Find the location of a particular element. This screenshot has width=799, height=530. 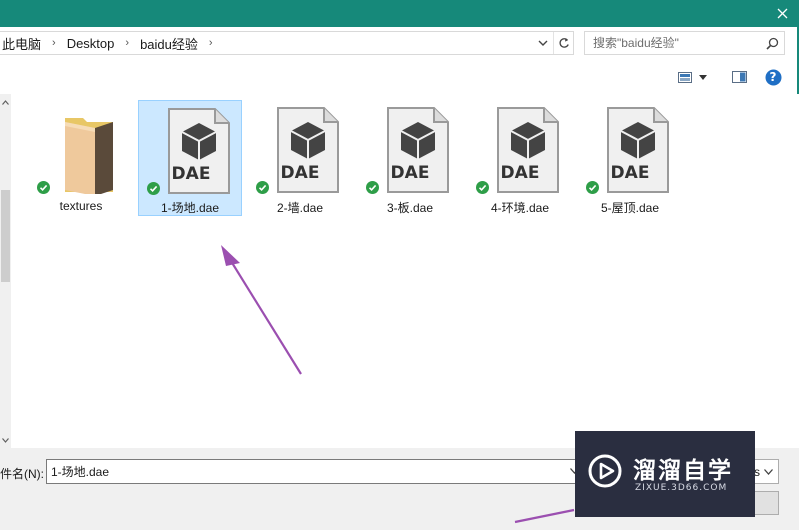

vertical-scrollbar is located at coordinates (5, 271).